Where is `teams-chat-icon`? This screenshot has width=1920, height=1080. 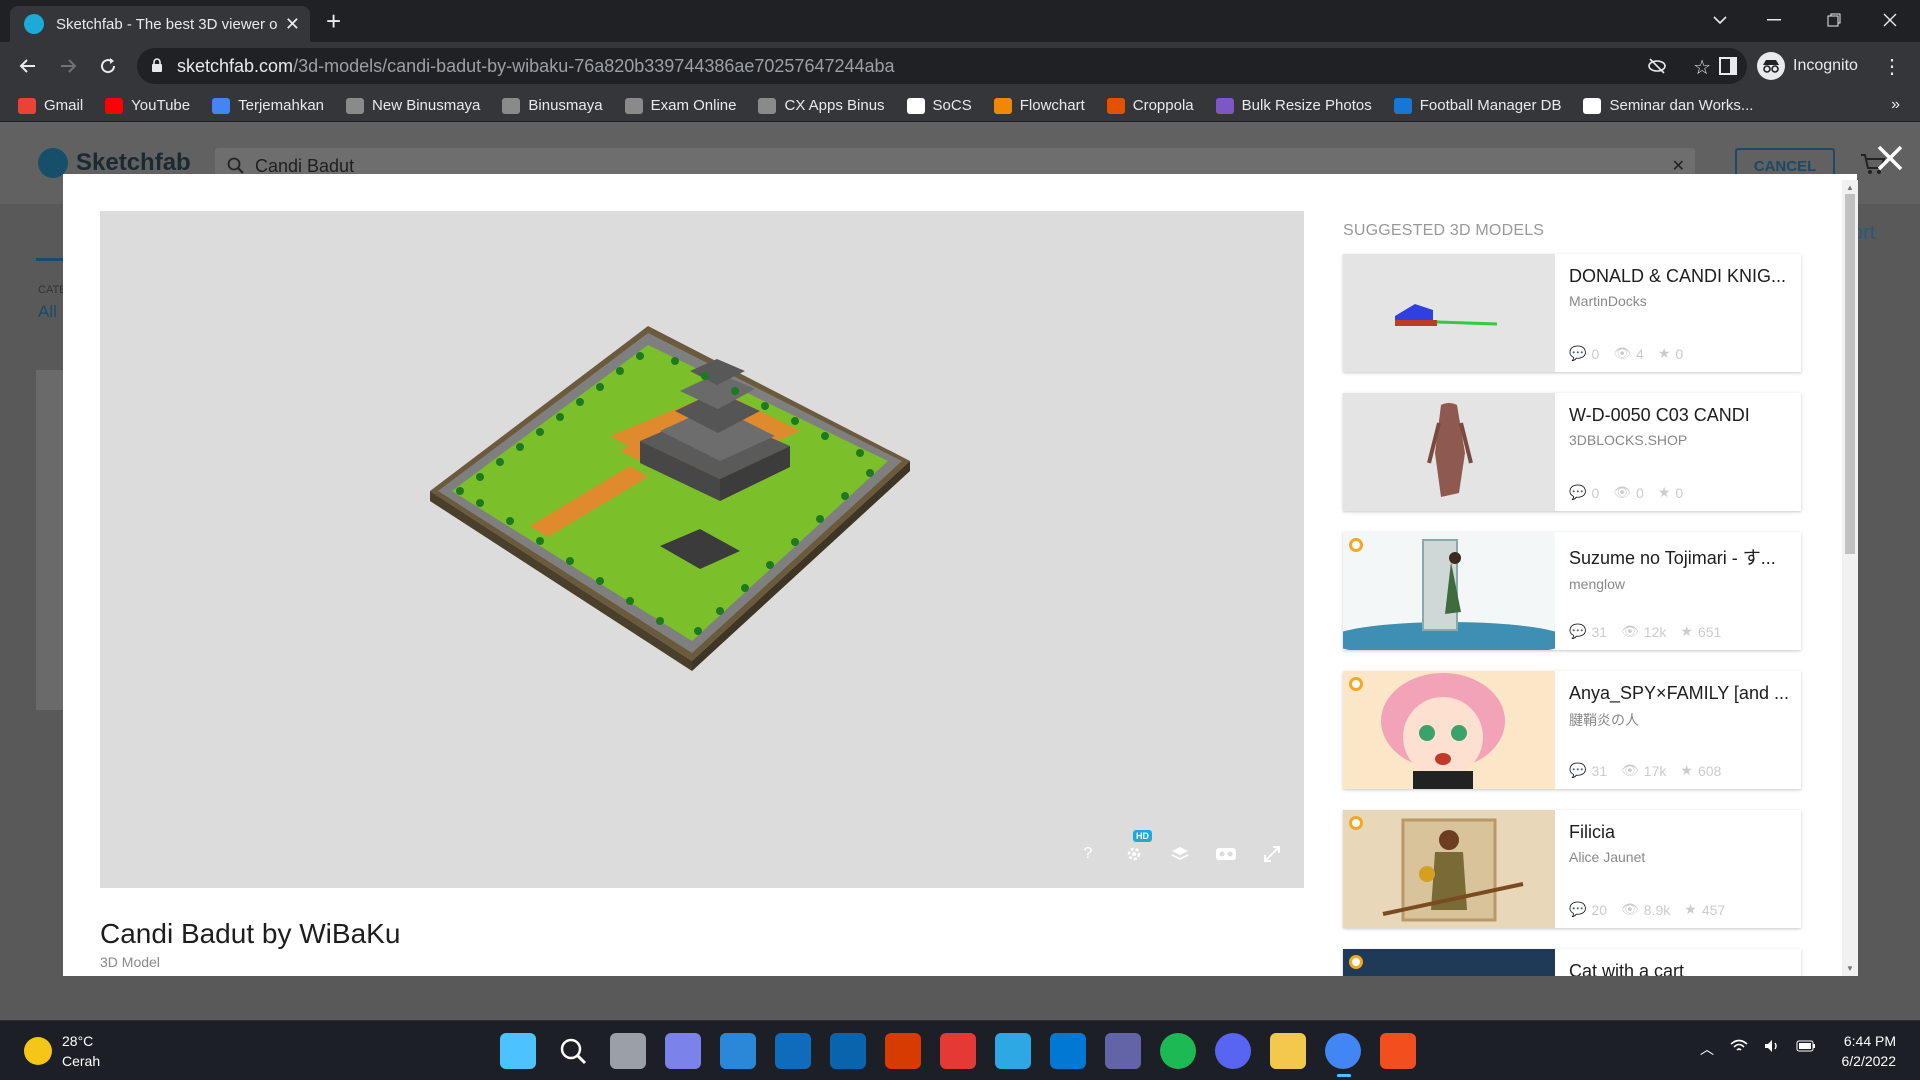 teams-chat-icon is located at coordinates (683, 1051).